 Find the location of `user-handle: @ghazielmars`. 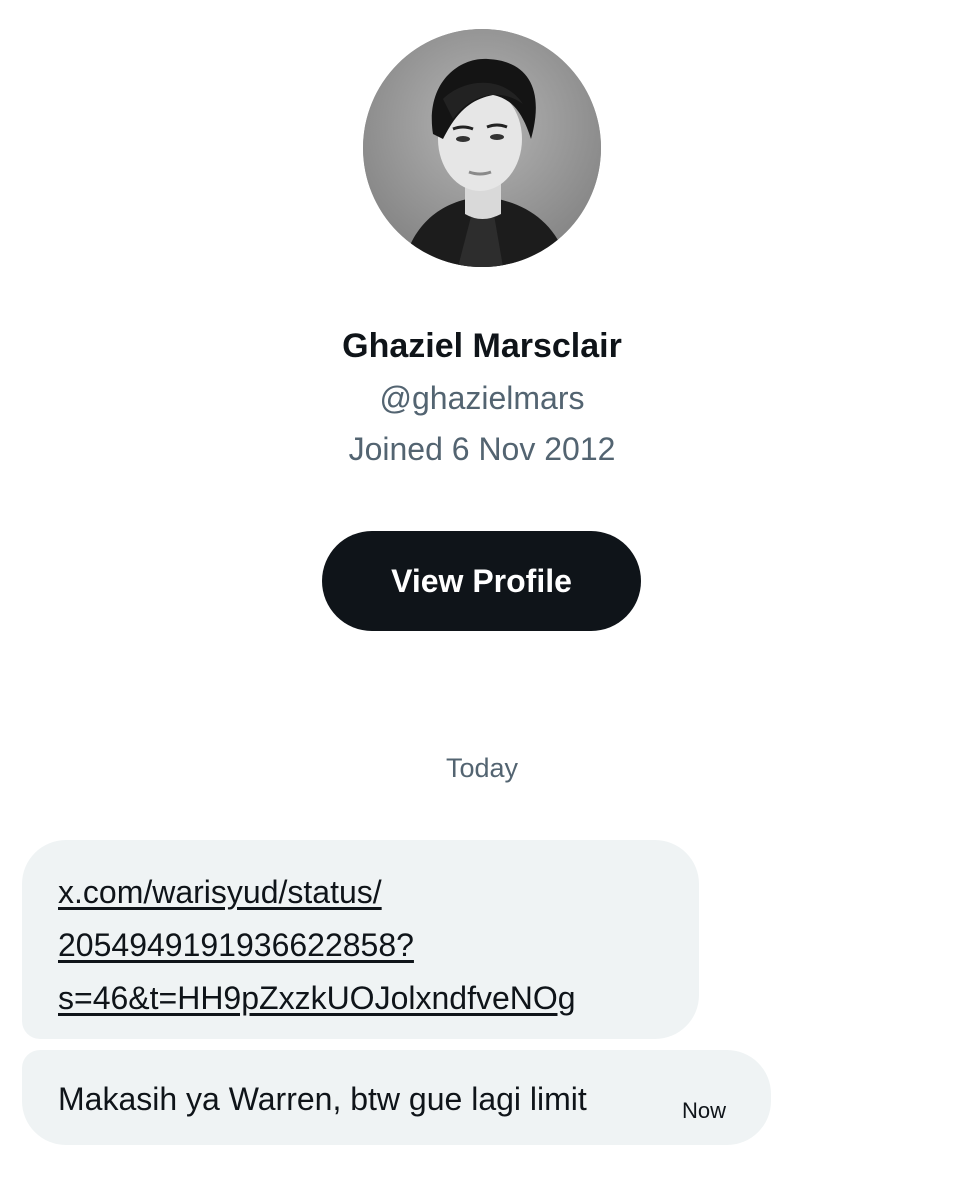

user-handle: @ghazielmars is located at coordinates (482, 398).